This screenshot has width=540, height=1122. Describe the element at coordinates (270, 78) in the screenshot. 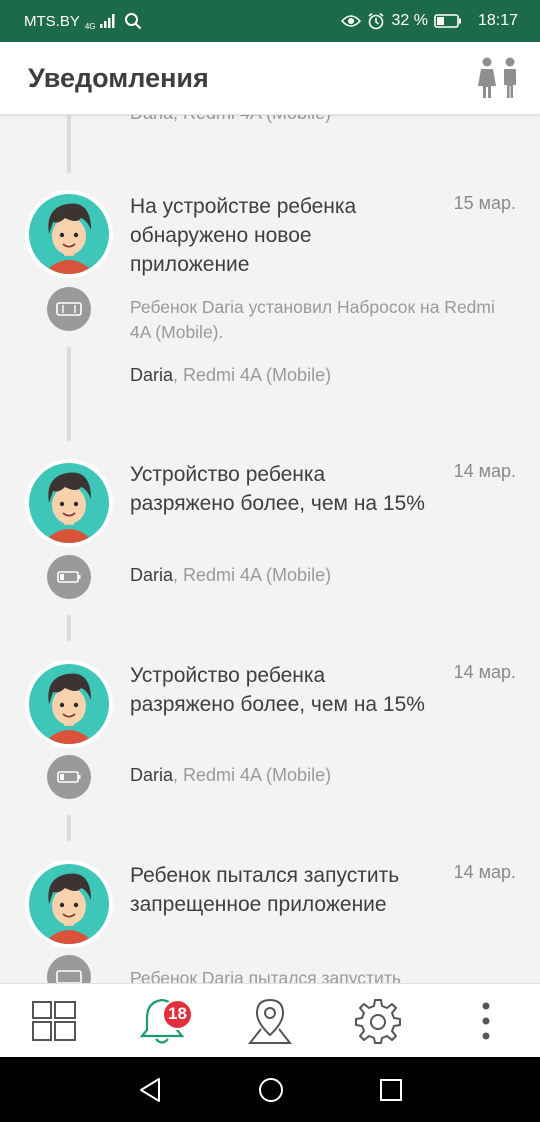

I see `app-bar: Уведомления` at that location.